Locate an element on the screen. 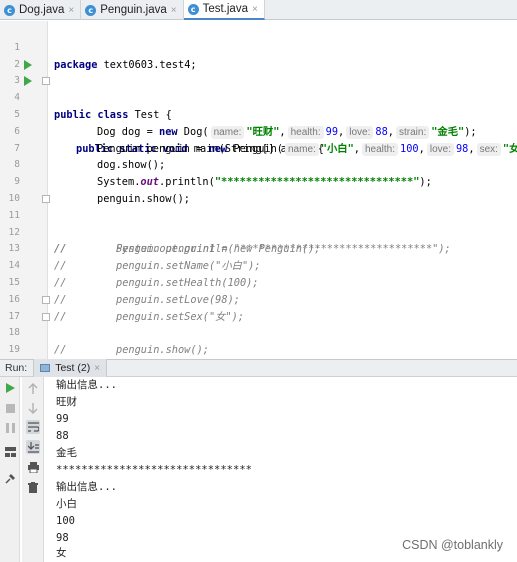  code-line: 16 // penguin.setSex("女"); is located at coordinates (258, 299).